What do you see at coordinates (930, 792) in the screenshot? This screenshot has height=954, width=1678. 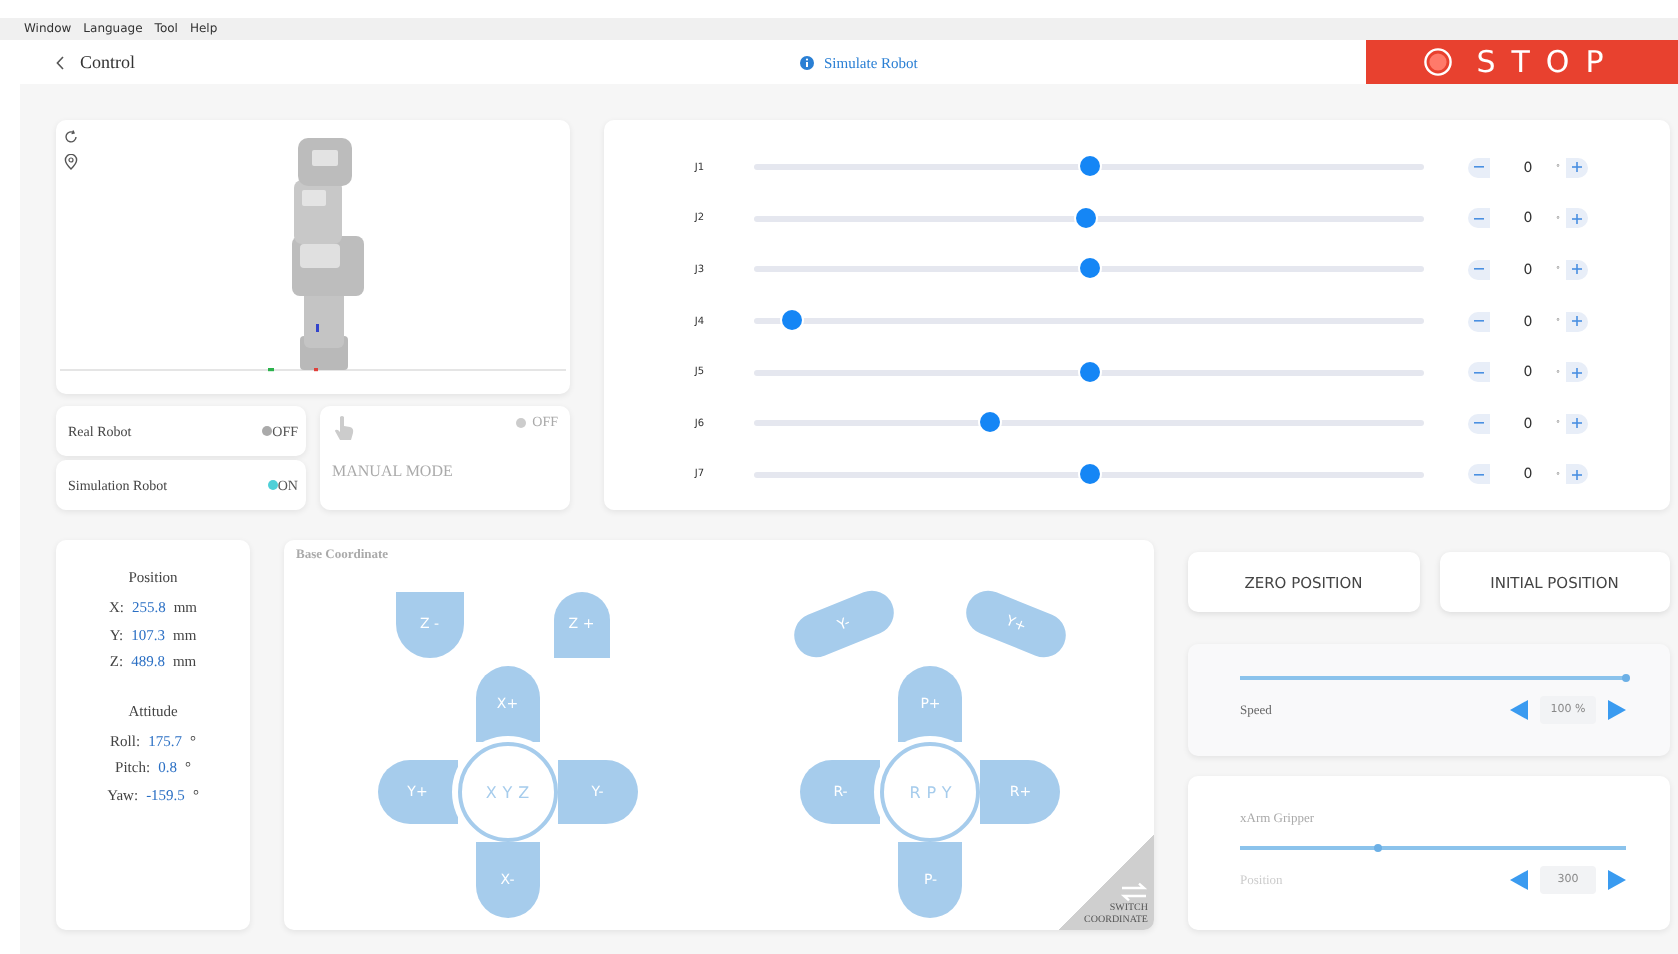 I see `pad-center: RPY` at bounding box center [930, 792].